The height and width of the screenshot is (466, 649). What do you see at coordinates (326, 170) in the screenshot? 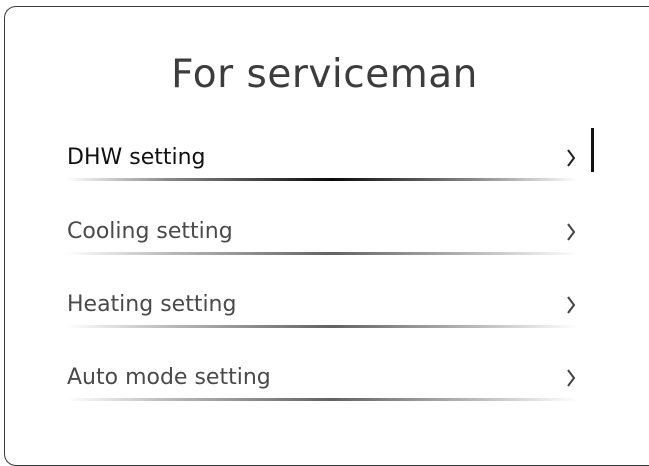
I see `menu-item-dhw-setting: DHW setting` at bounding box center [326, 170].